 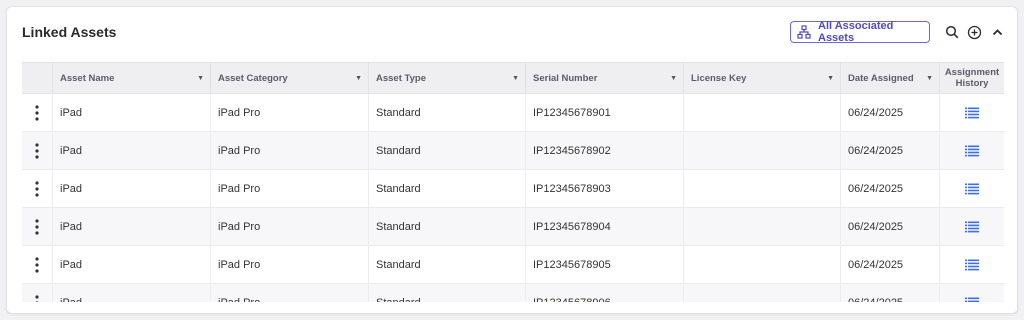 I want to click on card-title: Linked Assets, so click(x=69, y=32).